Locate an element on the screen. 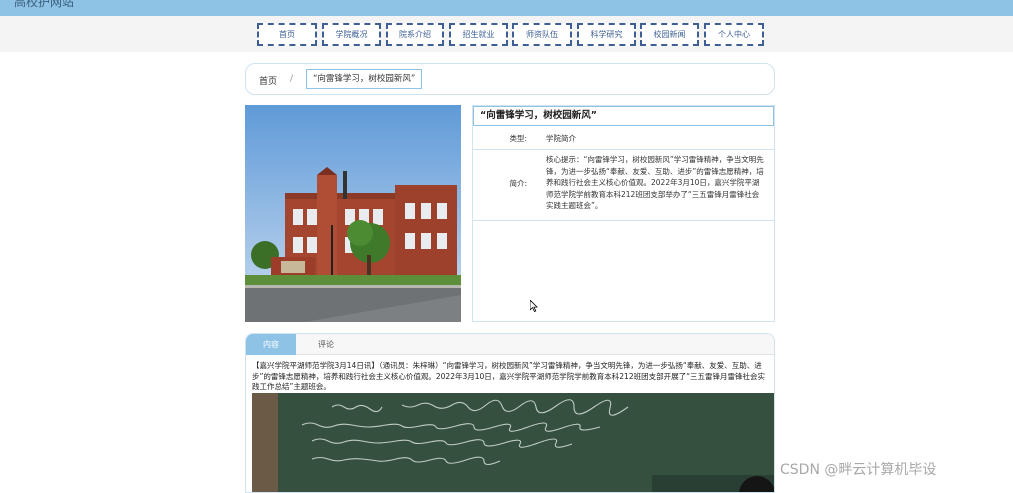 This screenshot has width=1013, height=493. tab-content: 内容 is located at coordinates (271, 344).